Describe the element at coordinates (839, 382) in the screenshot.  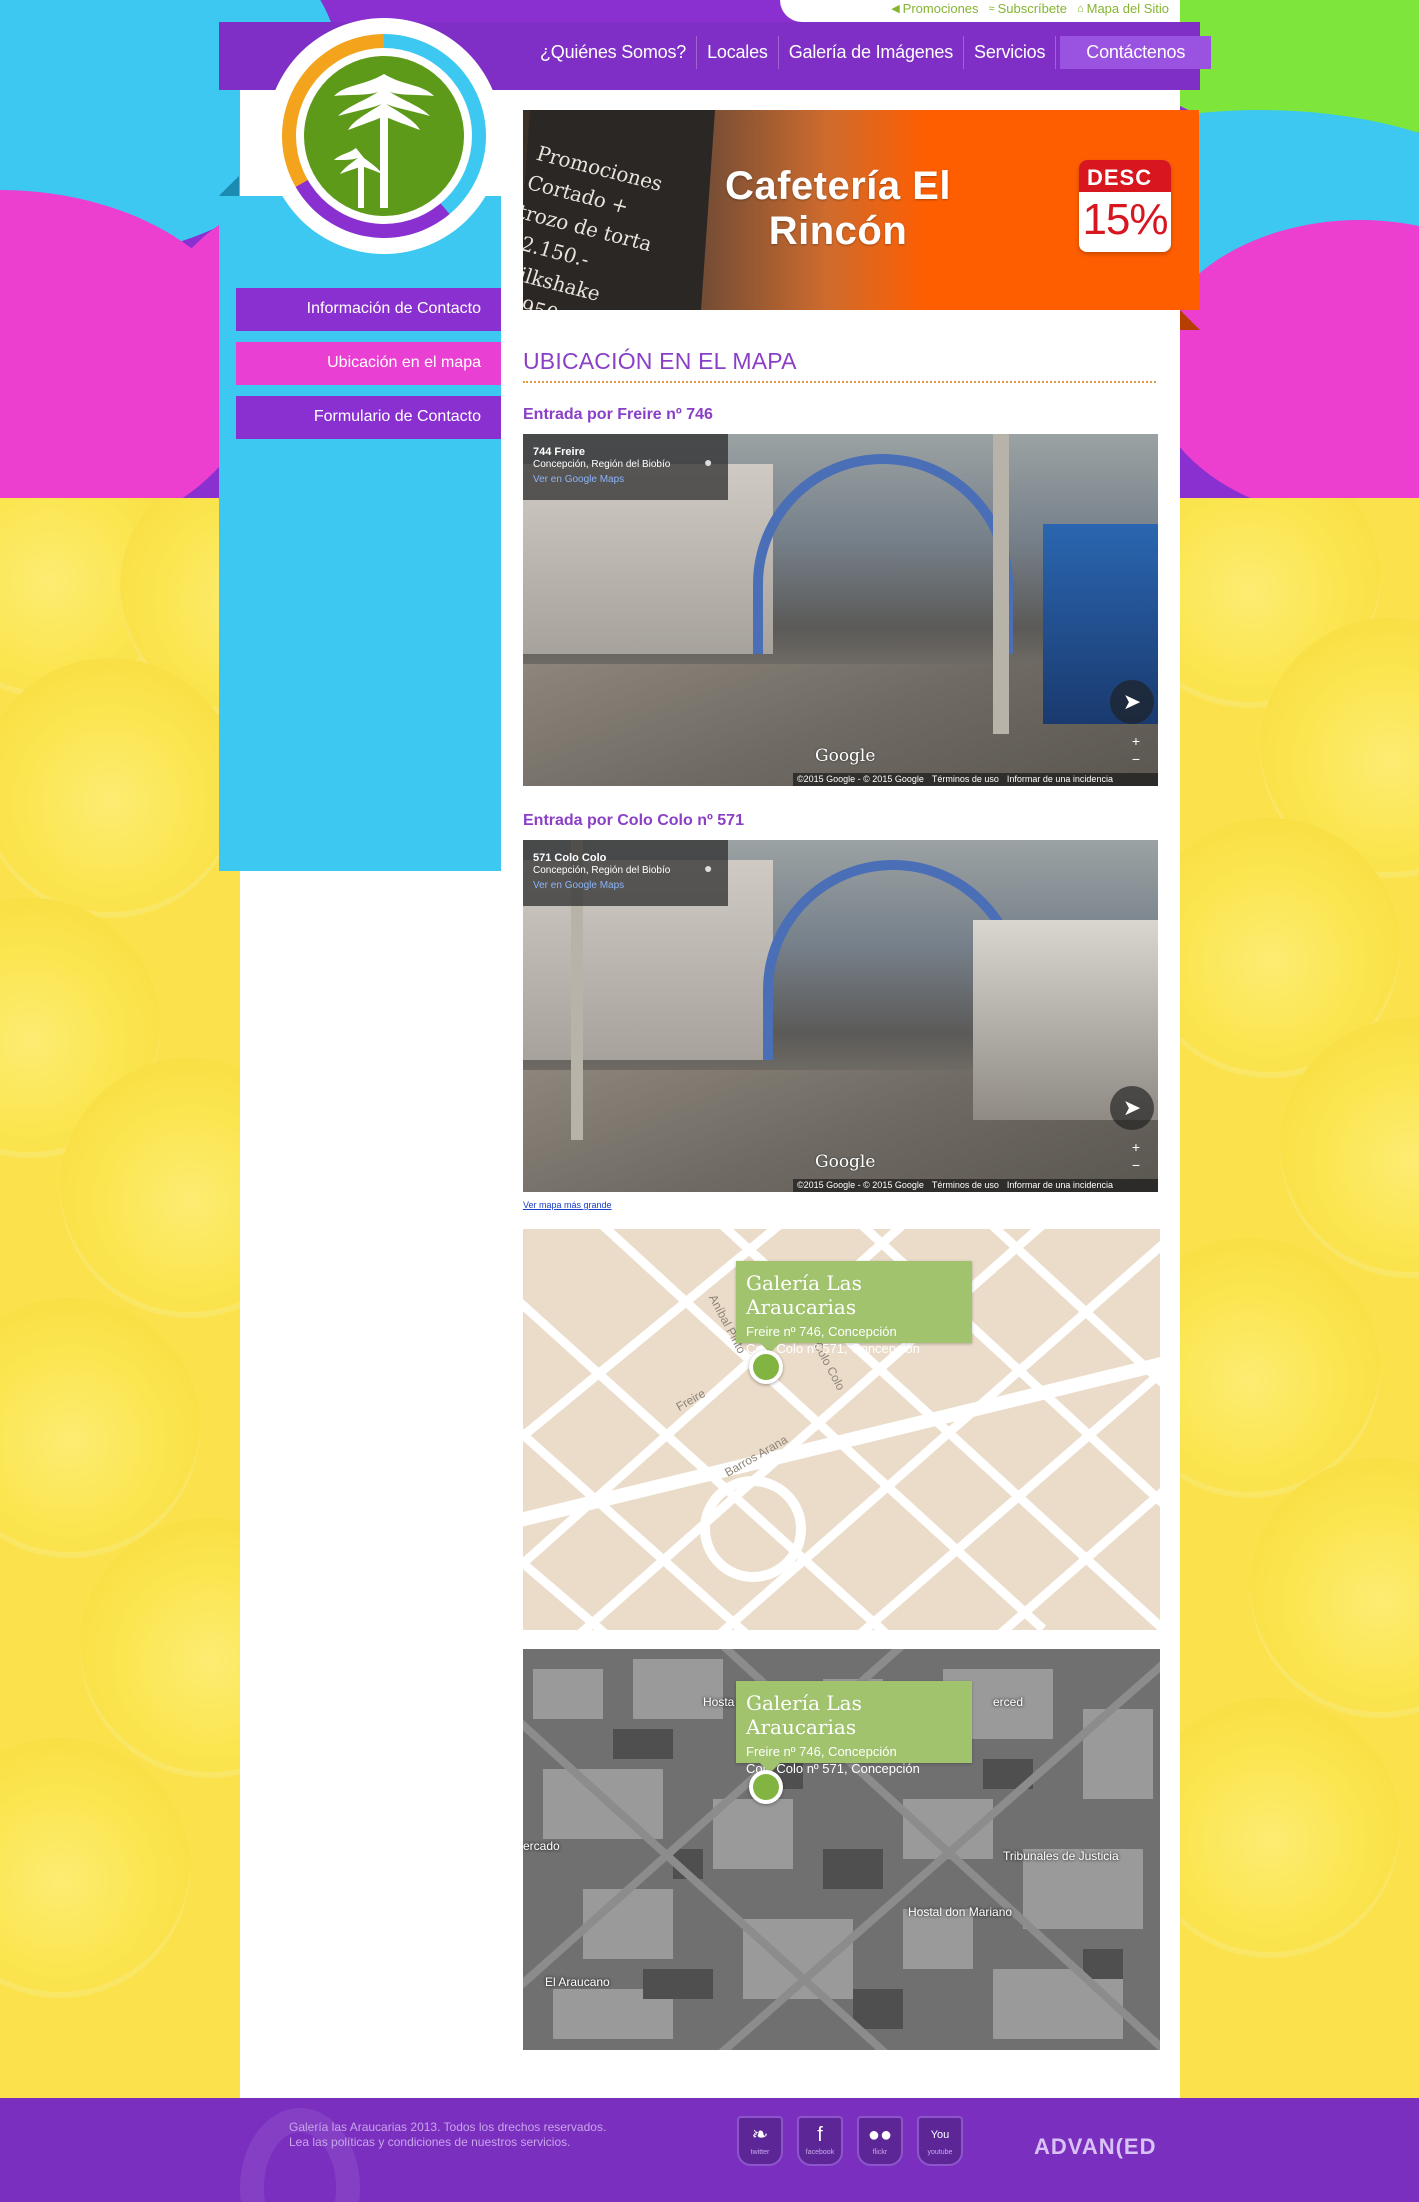
I see `title-divider` at that location.